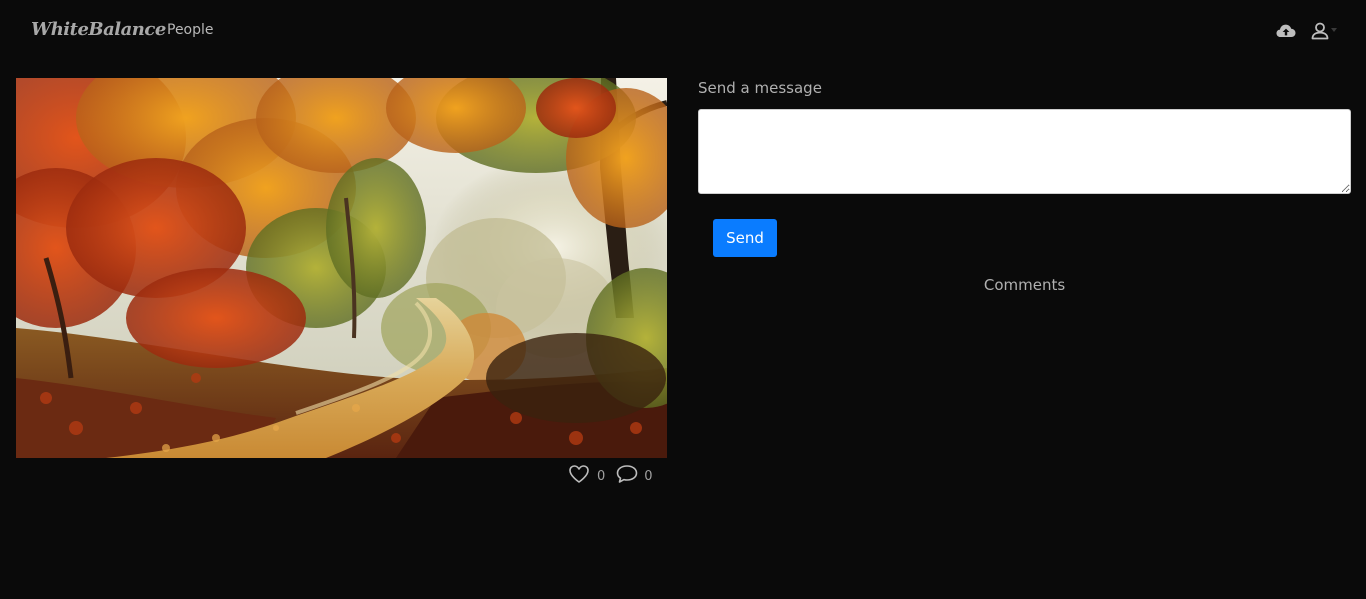 The image size is (1366, 599). Describe the element at coordinates (98, 29) in the screenshot. I see `brand-logo: WhiteBalance` at that location.